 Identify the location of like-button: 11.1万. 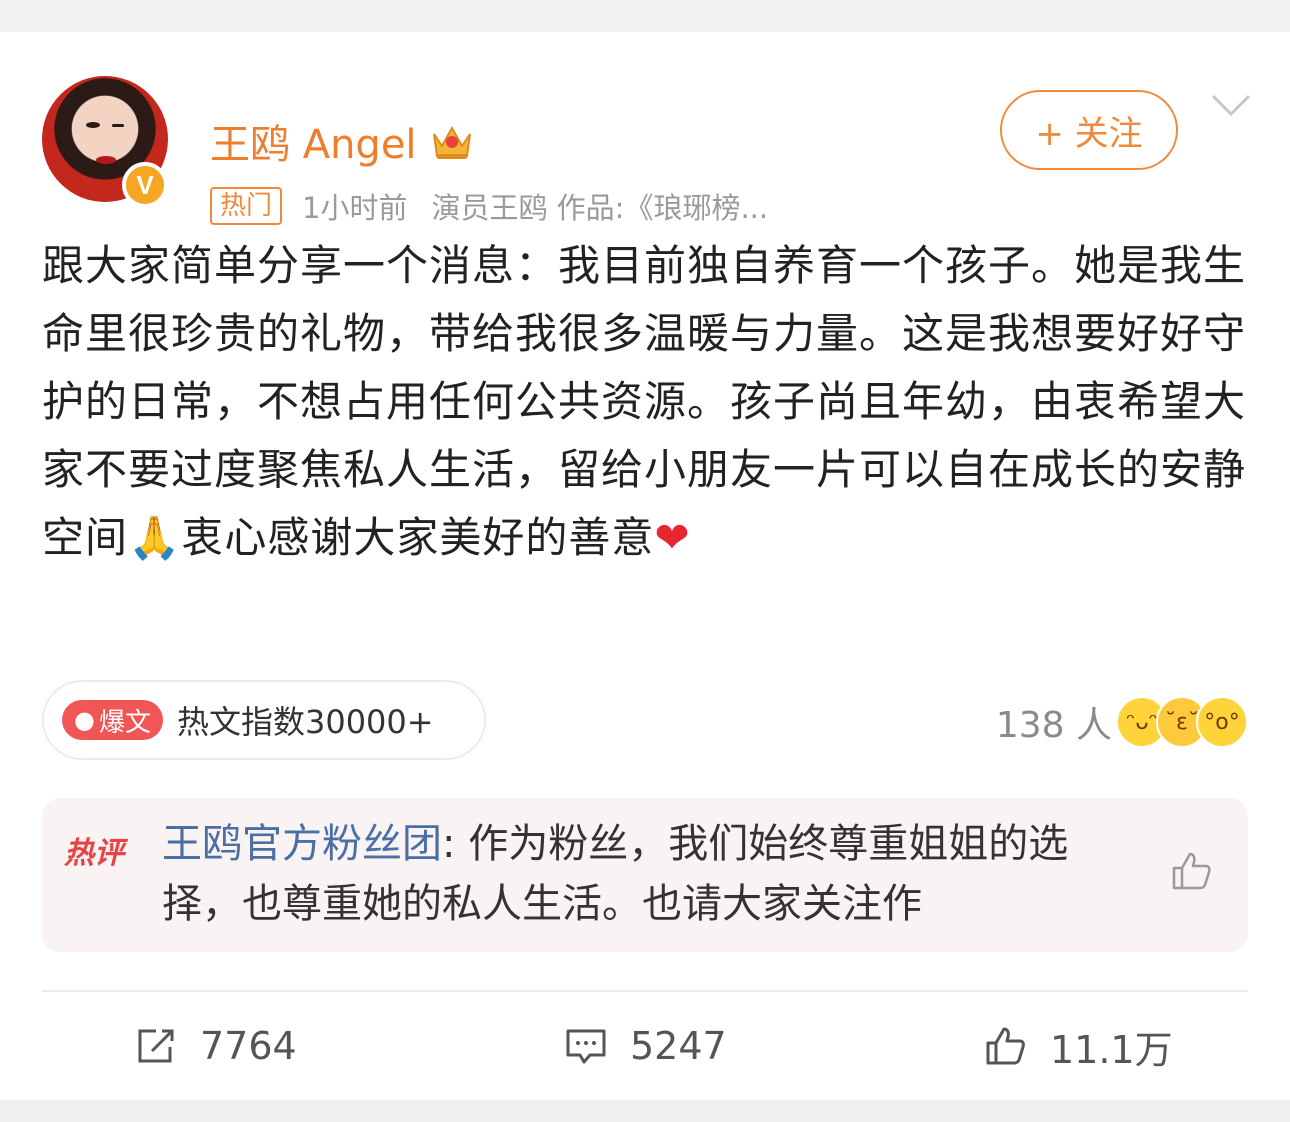
(1078, 1047).